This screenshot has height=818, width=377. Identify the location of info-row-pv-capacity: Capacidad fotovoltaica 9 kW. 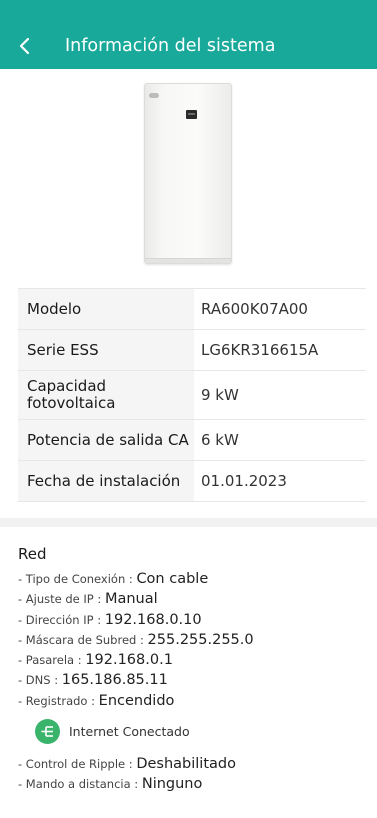
(192, 395).